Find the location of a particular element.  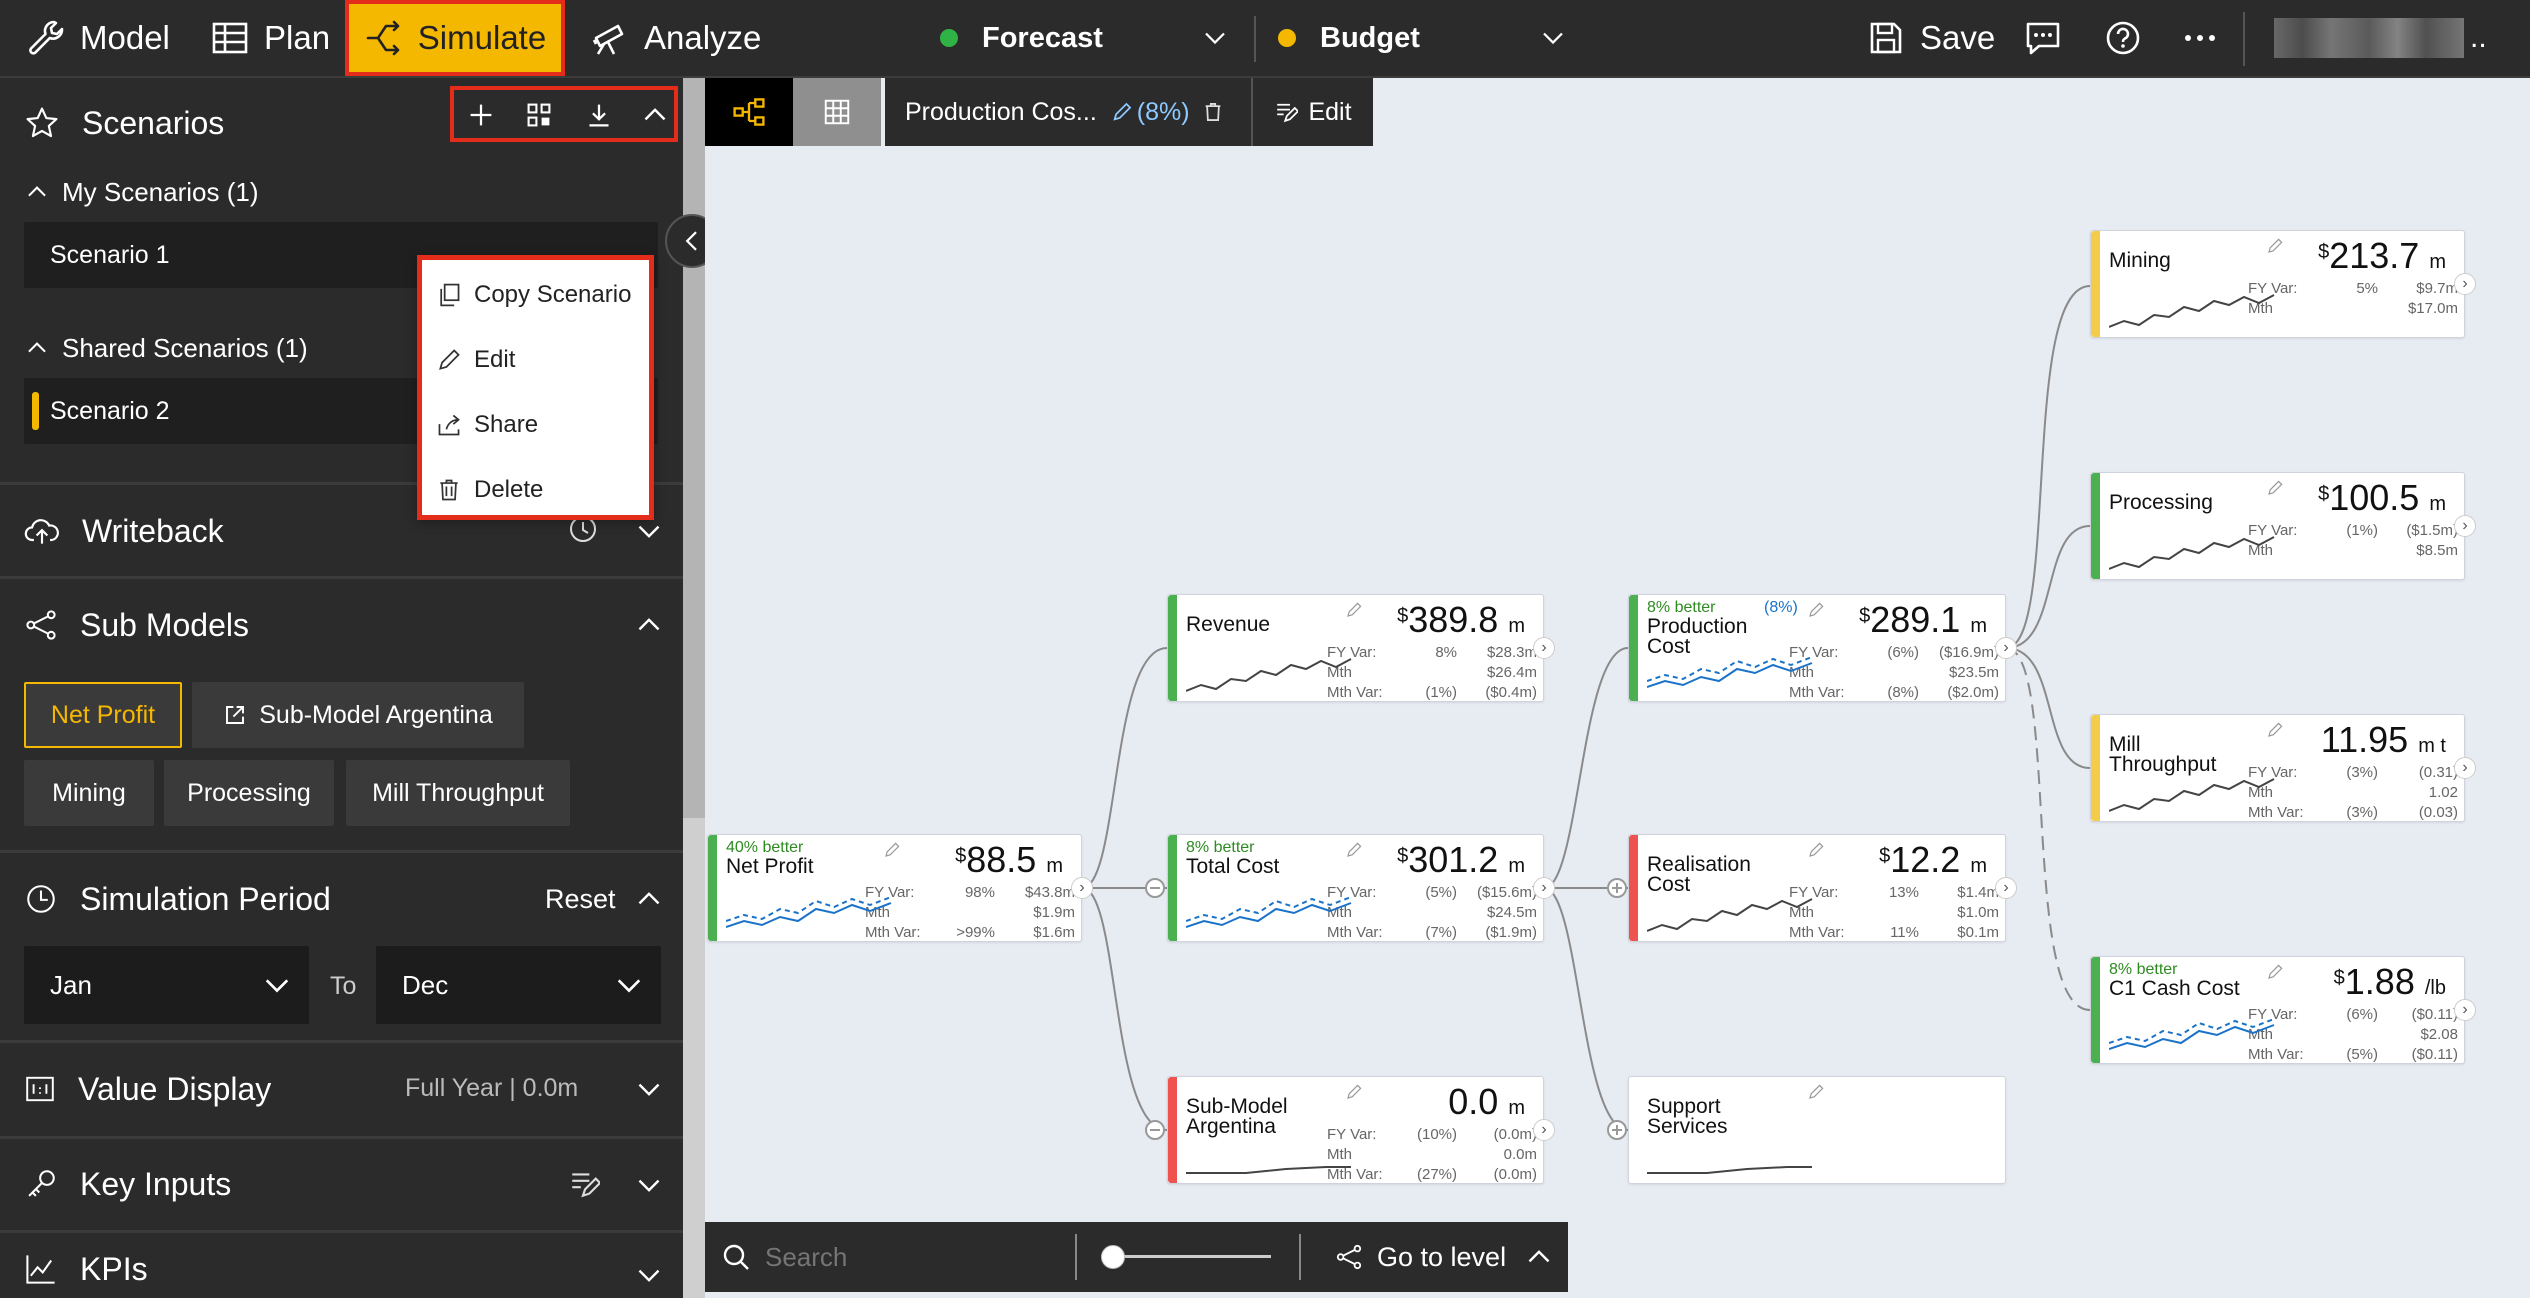

simulate-tab: Simulate is located at coordinates (455, 38).